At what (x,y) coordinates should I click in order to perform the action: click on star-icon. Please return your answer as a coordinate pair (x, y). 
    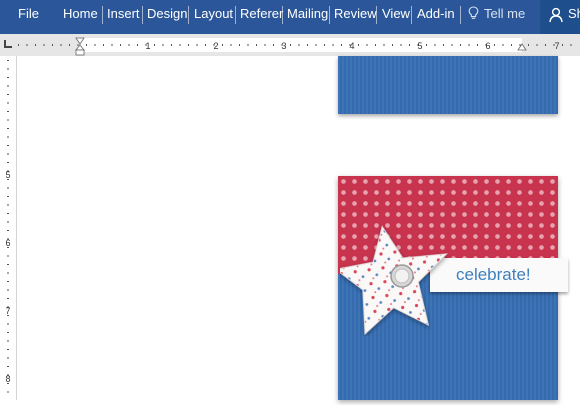
    Looking at the image, I should click on (394, 280).